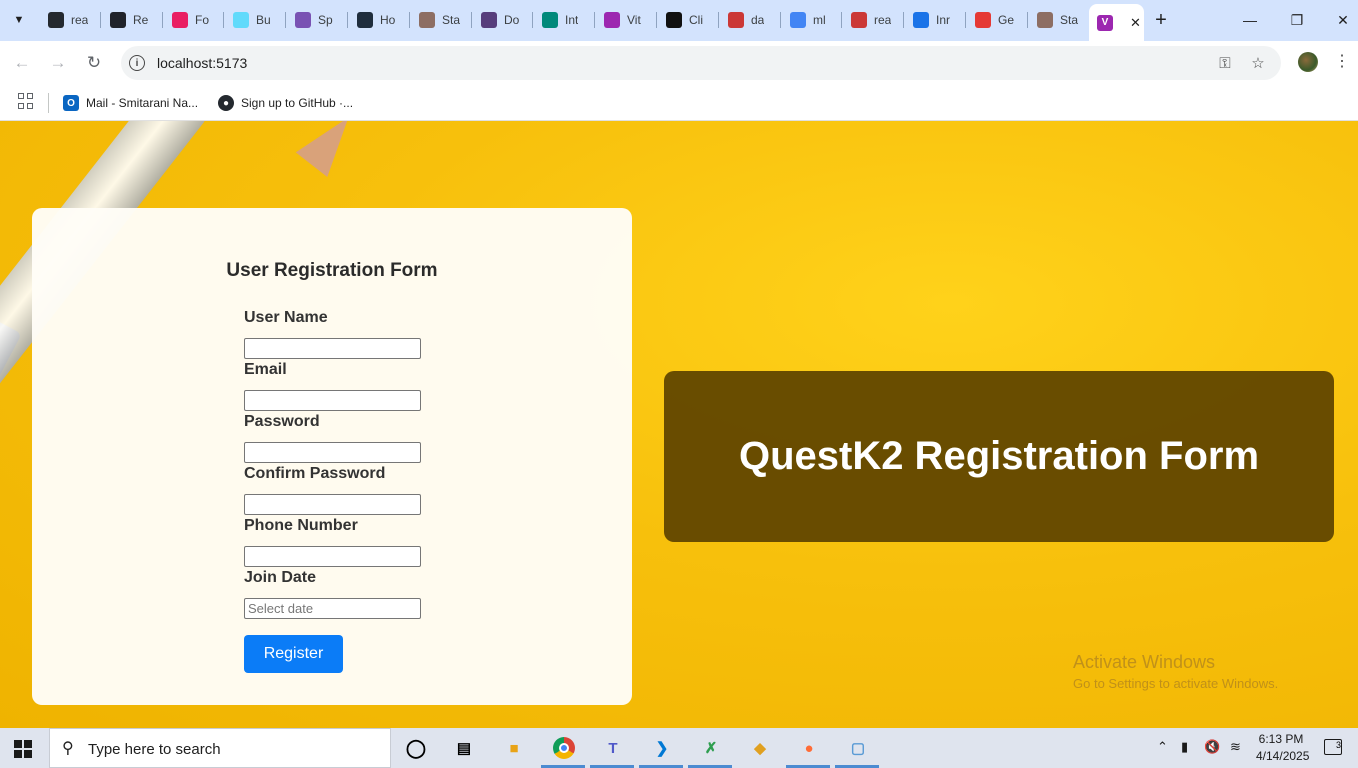  Describe the element at coordinates (514, 748) in the screenshot. I see `file-explorer-icon: ■` at that location.